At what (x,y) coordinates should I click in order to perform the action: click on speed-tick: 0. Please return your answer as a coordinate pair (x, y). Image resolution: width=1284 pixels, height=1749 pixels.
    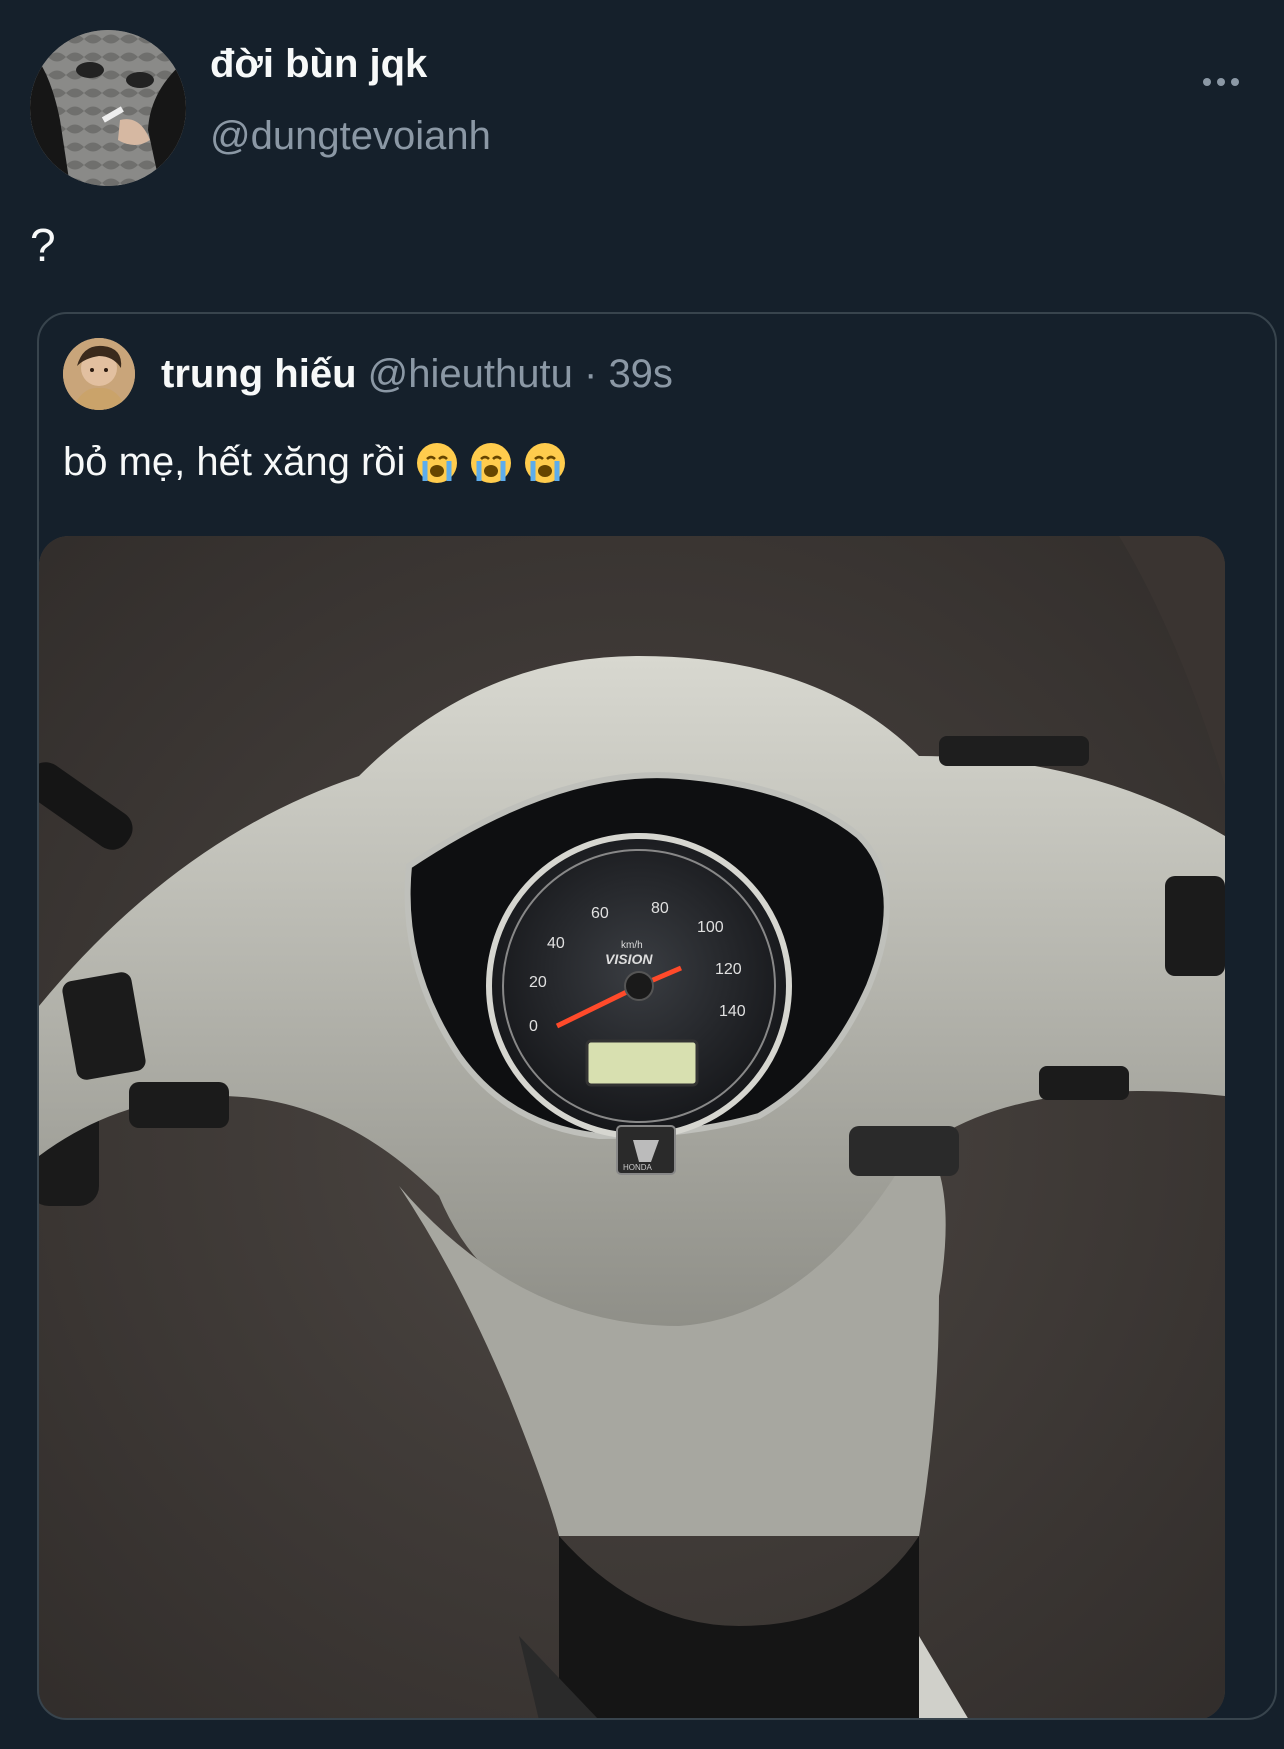
    Looking at the image, I should click on (533, 1026).